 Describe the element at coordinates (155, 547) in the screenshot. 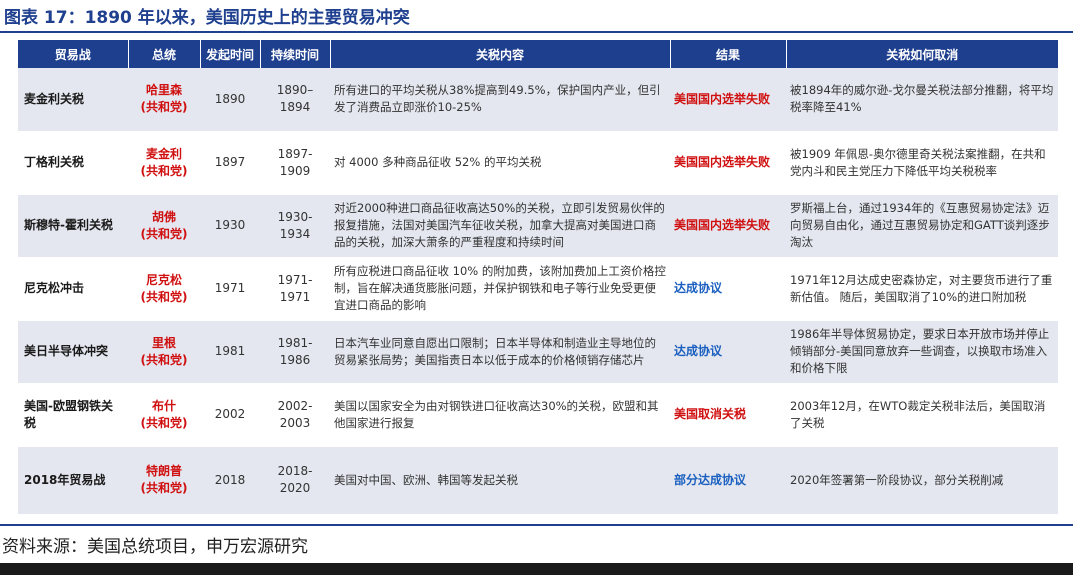

I see `source-note: 资料来源：美国总统项目，申万宏源研究` at that location.